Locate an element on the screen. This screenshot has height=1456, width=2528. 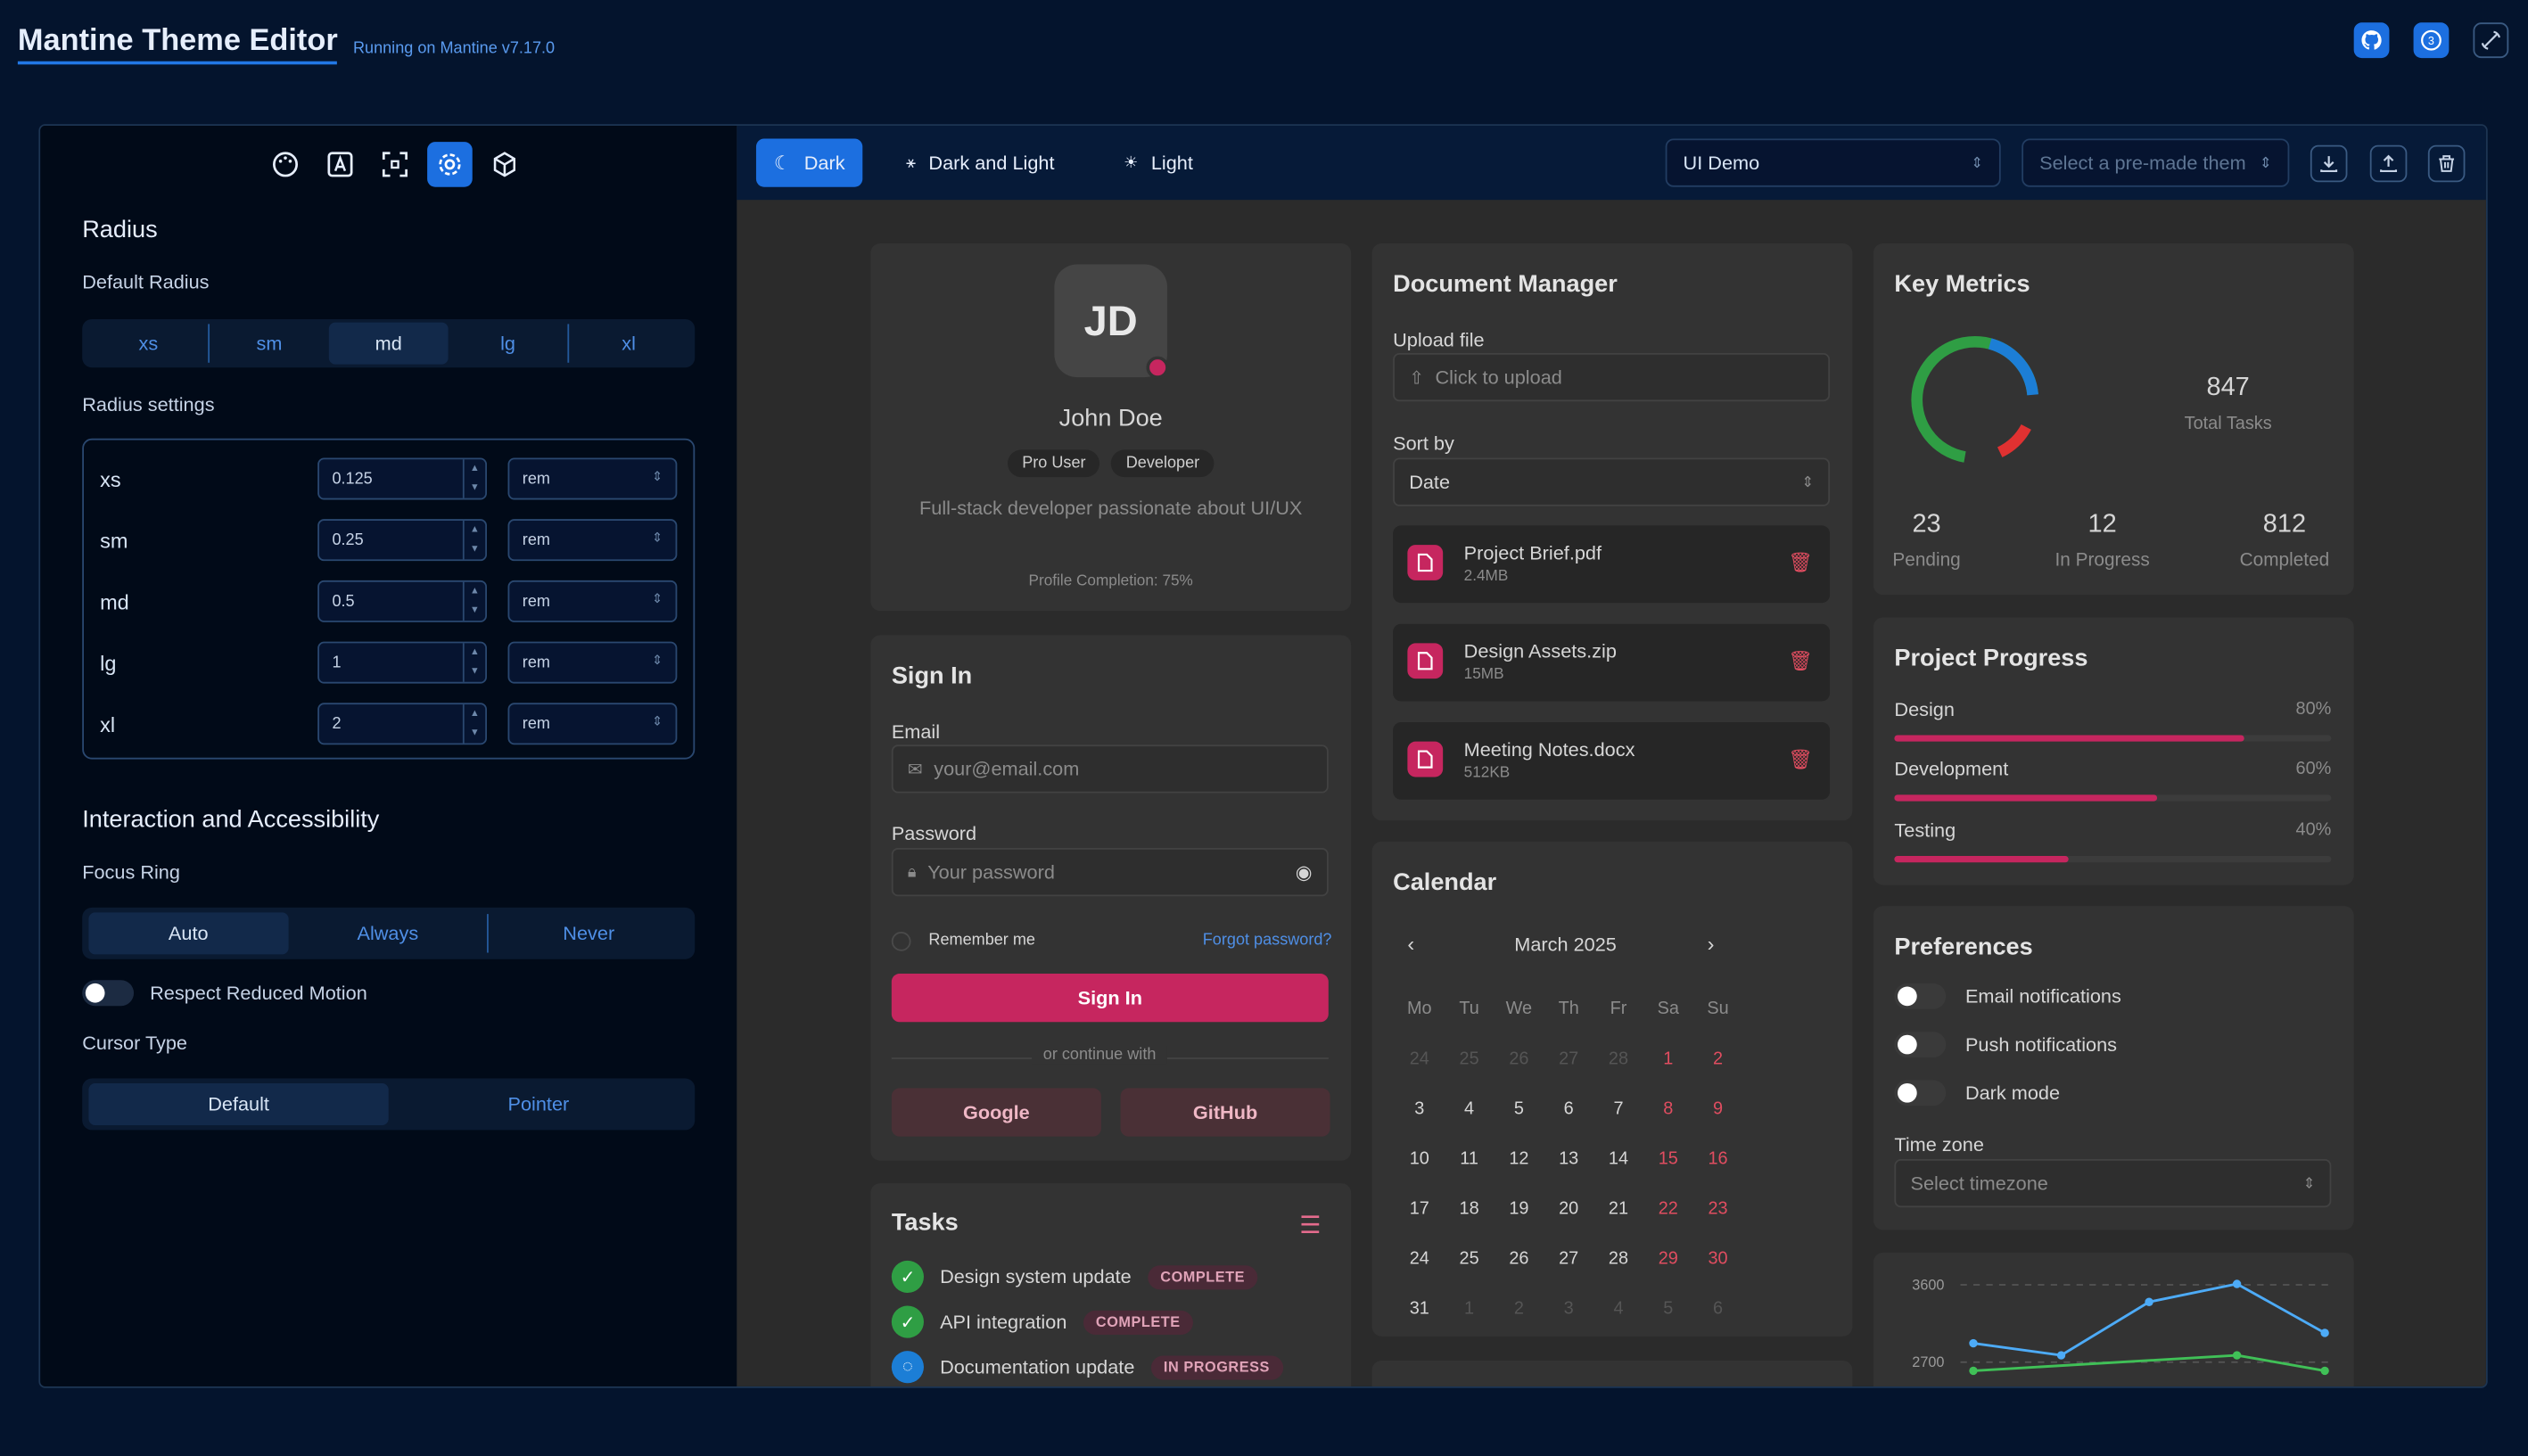
calendar-day: 11 is located at coordinates (1470, 1158).